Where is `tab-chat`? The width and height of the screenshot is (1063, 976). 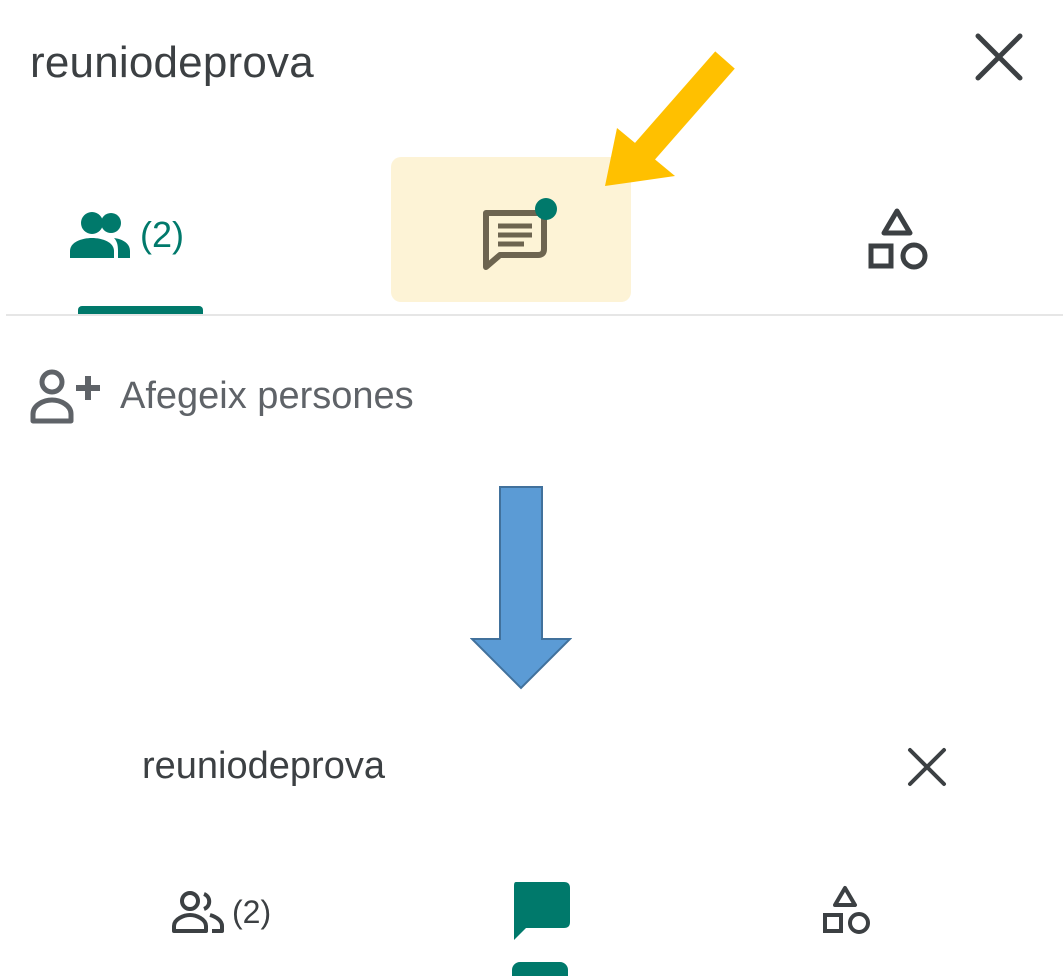
tab-chat is located at coordinates (520, 235).